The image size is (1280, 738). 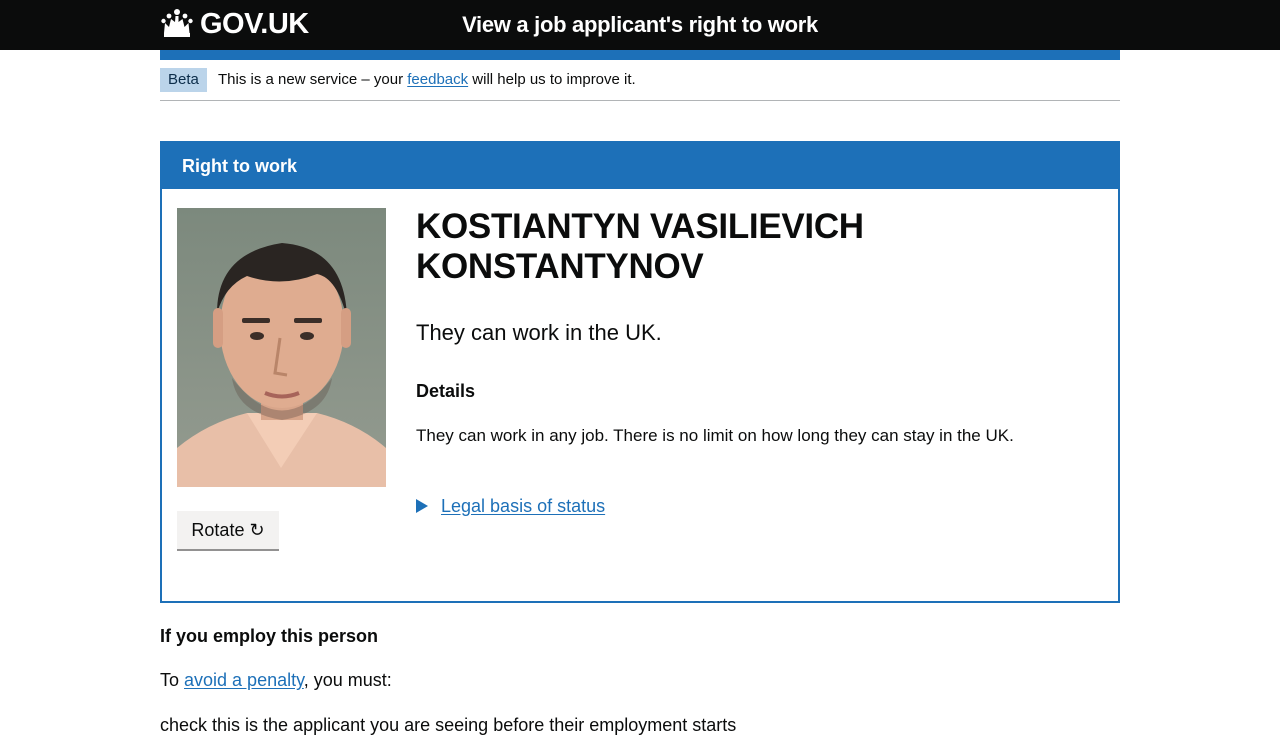 I want to click on header-blue-bar, so click(x=640, y=55).